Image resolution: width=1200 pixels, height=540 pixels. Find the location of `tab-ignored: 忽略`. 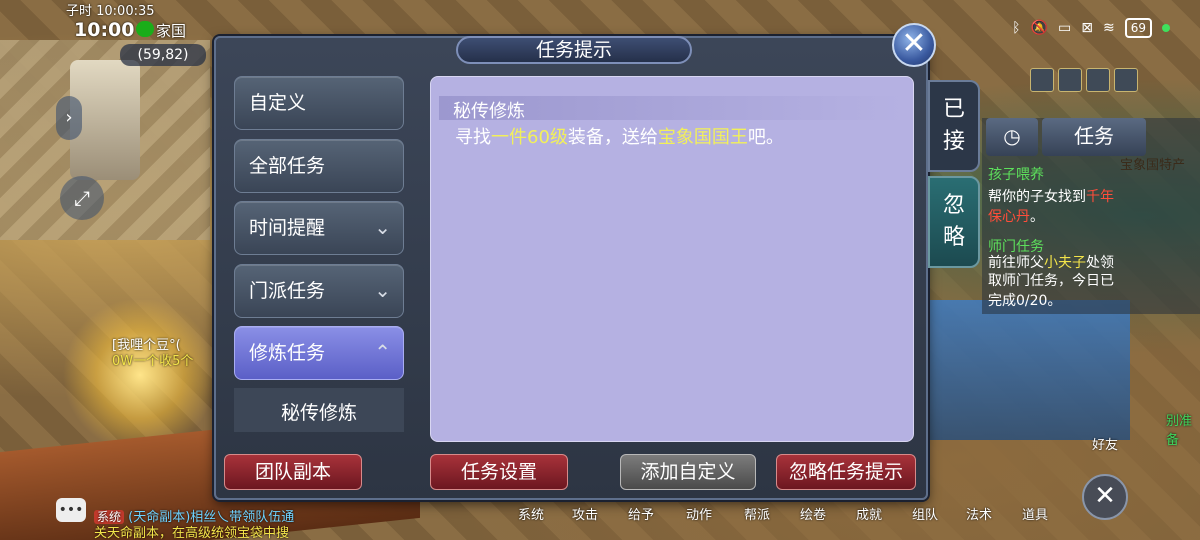

tab-ignored: 忽略 is located at coordinates (954, 222).